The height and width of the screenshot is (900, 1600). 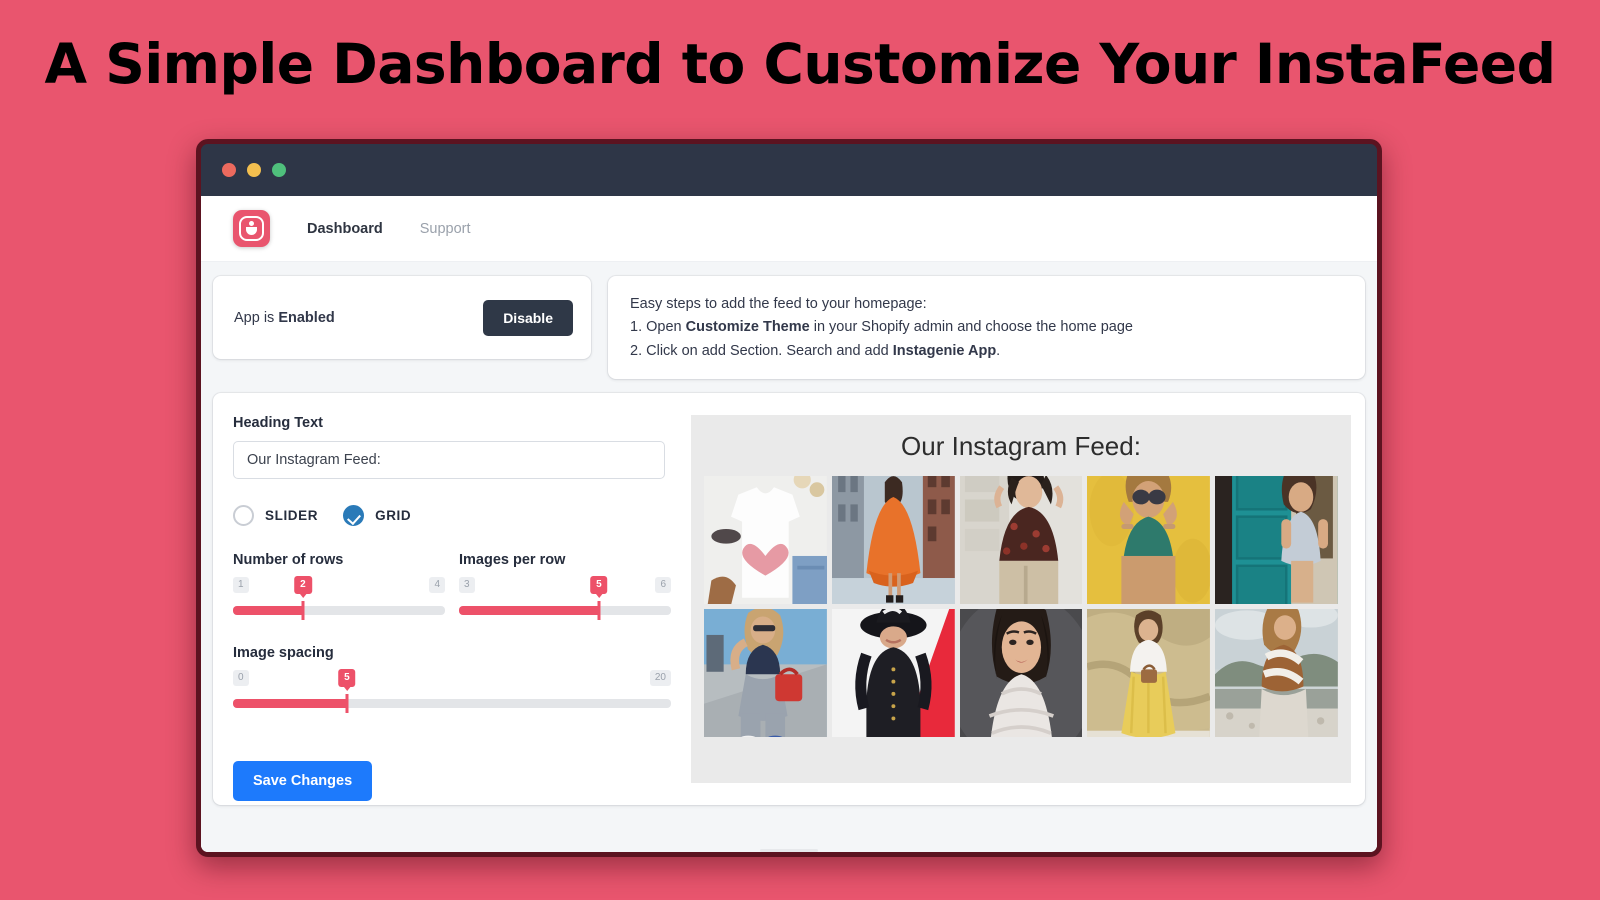 I want to click on slider-title: Number of rows, so click(x=288, y=560).